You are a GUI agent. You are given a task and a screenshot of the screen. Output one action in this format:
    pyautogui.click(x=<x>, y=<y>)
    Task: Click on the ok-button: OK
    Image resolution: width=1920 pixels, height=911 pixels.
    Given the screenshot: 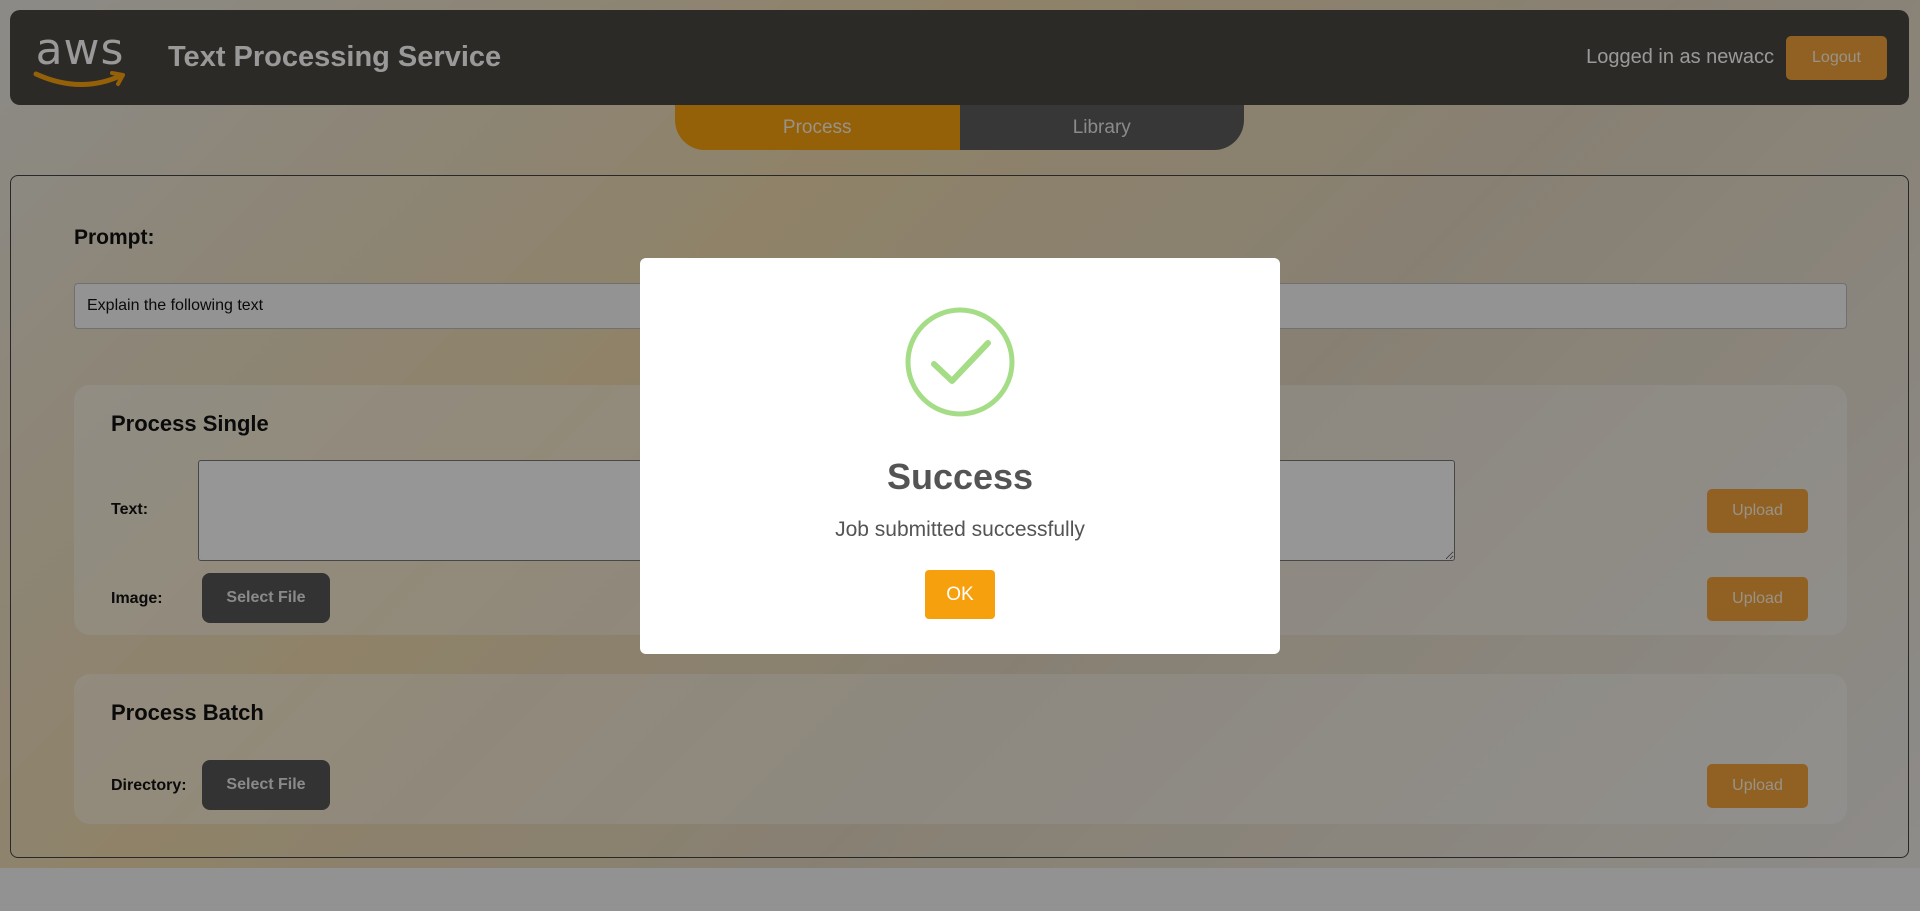 What is the action you would take?
    pyautogui.click(x=960, y=594)
    